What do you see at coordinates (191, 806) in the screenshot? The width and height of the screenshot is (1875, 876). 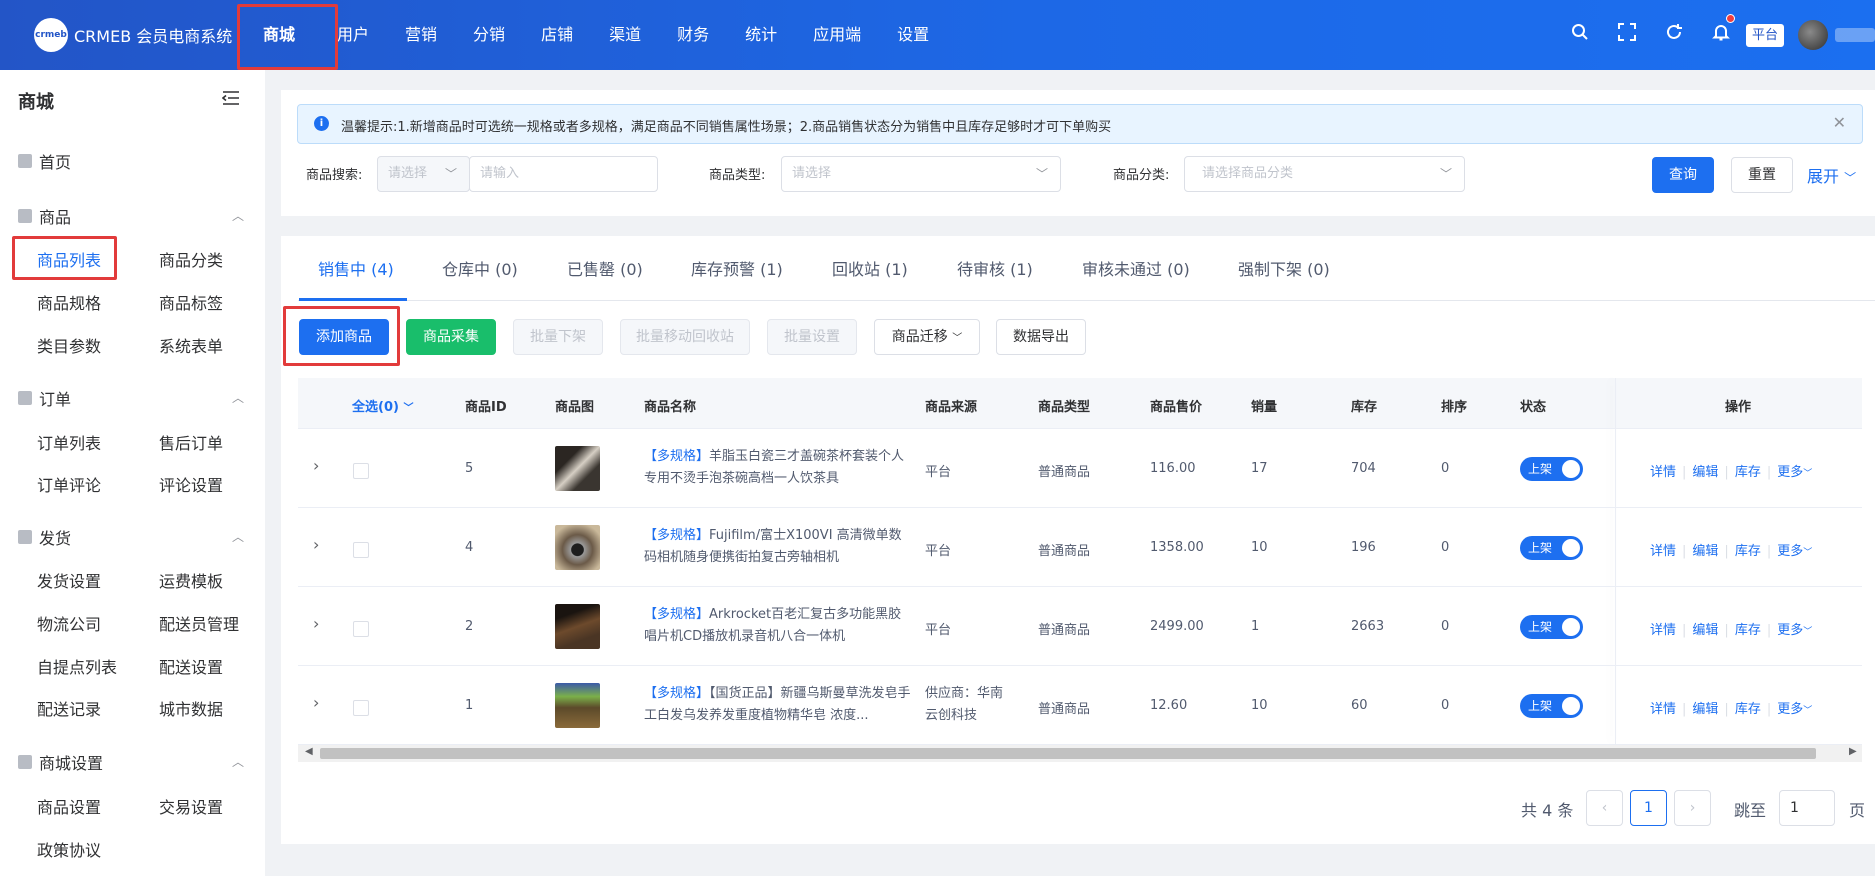 I see `sidebar-item-trade-settings: 交易设置` at bounding box center [191, 806].